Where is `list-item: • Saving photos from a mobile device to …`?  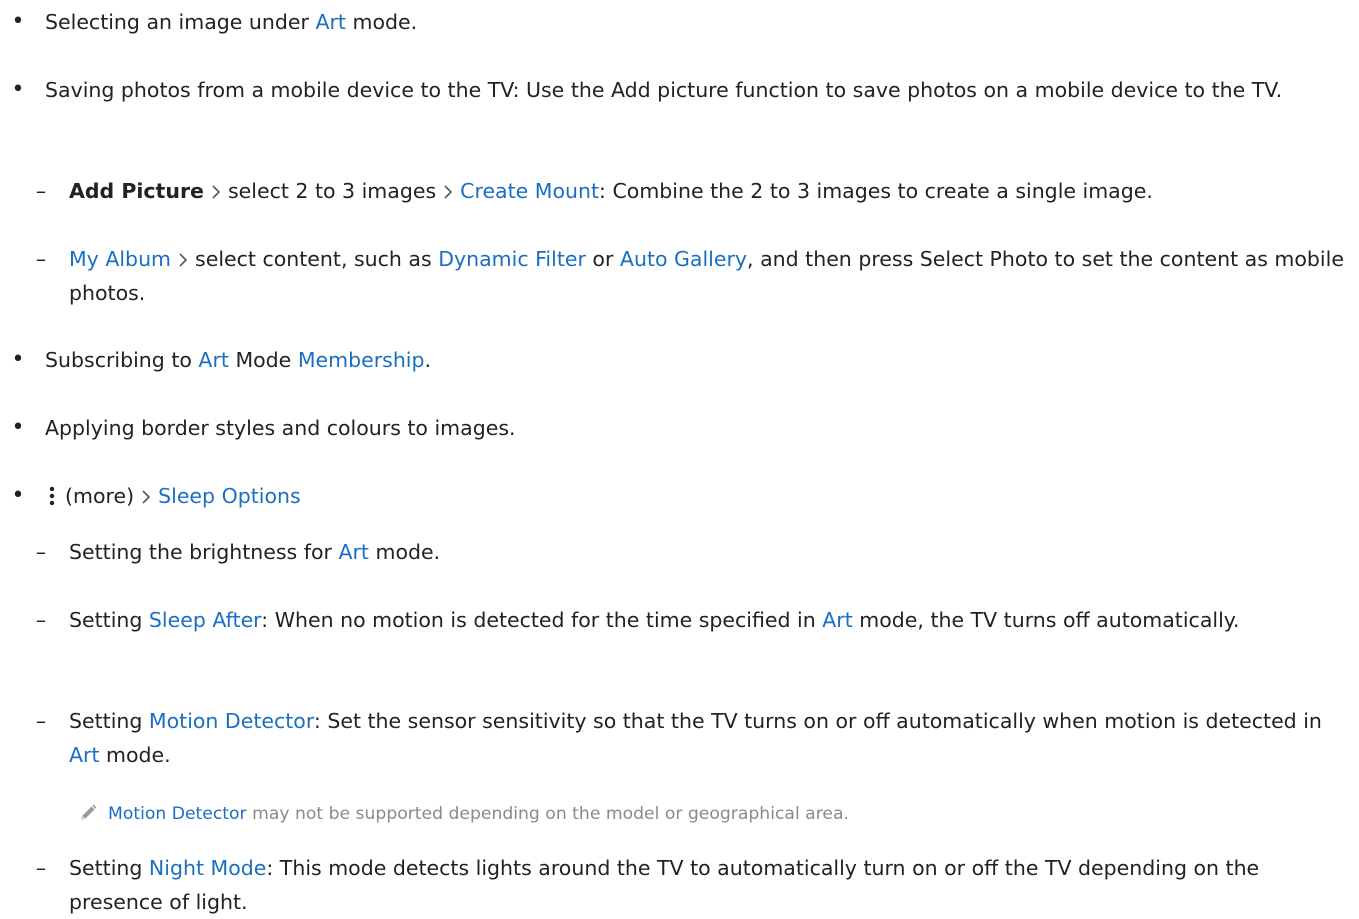 list-item: • Saving photos from a mobile device to … is located at coordinates (679, 90).